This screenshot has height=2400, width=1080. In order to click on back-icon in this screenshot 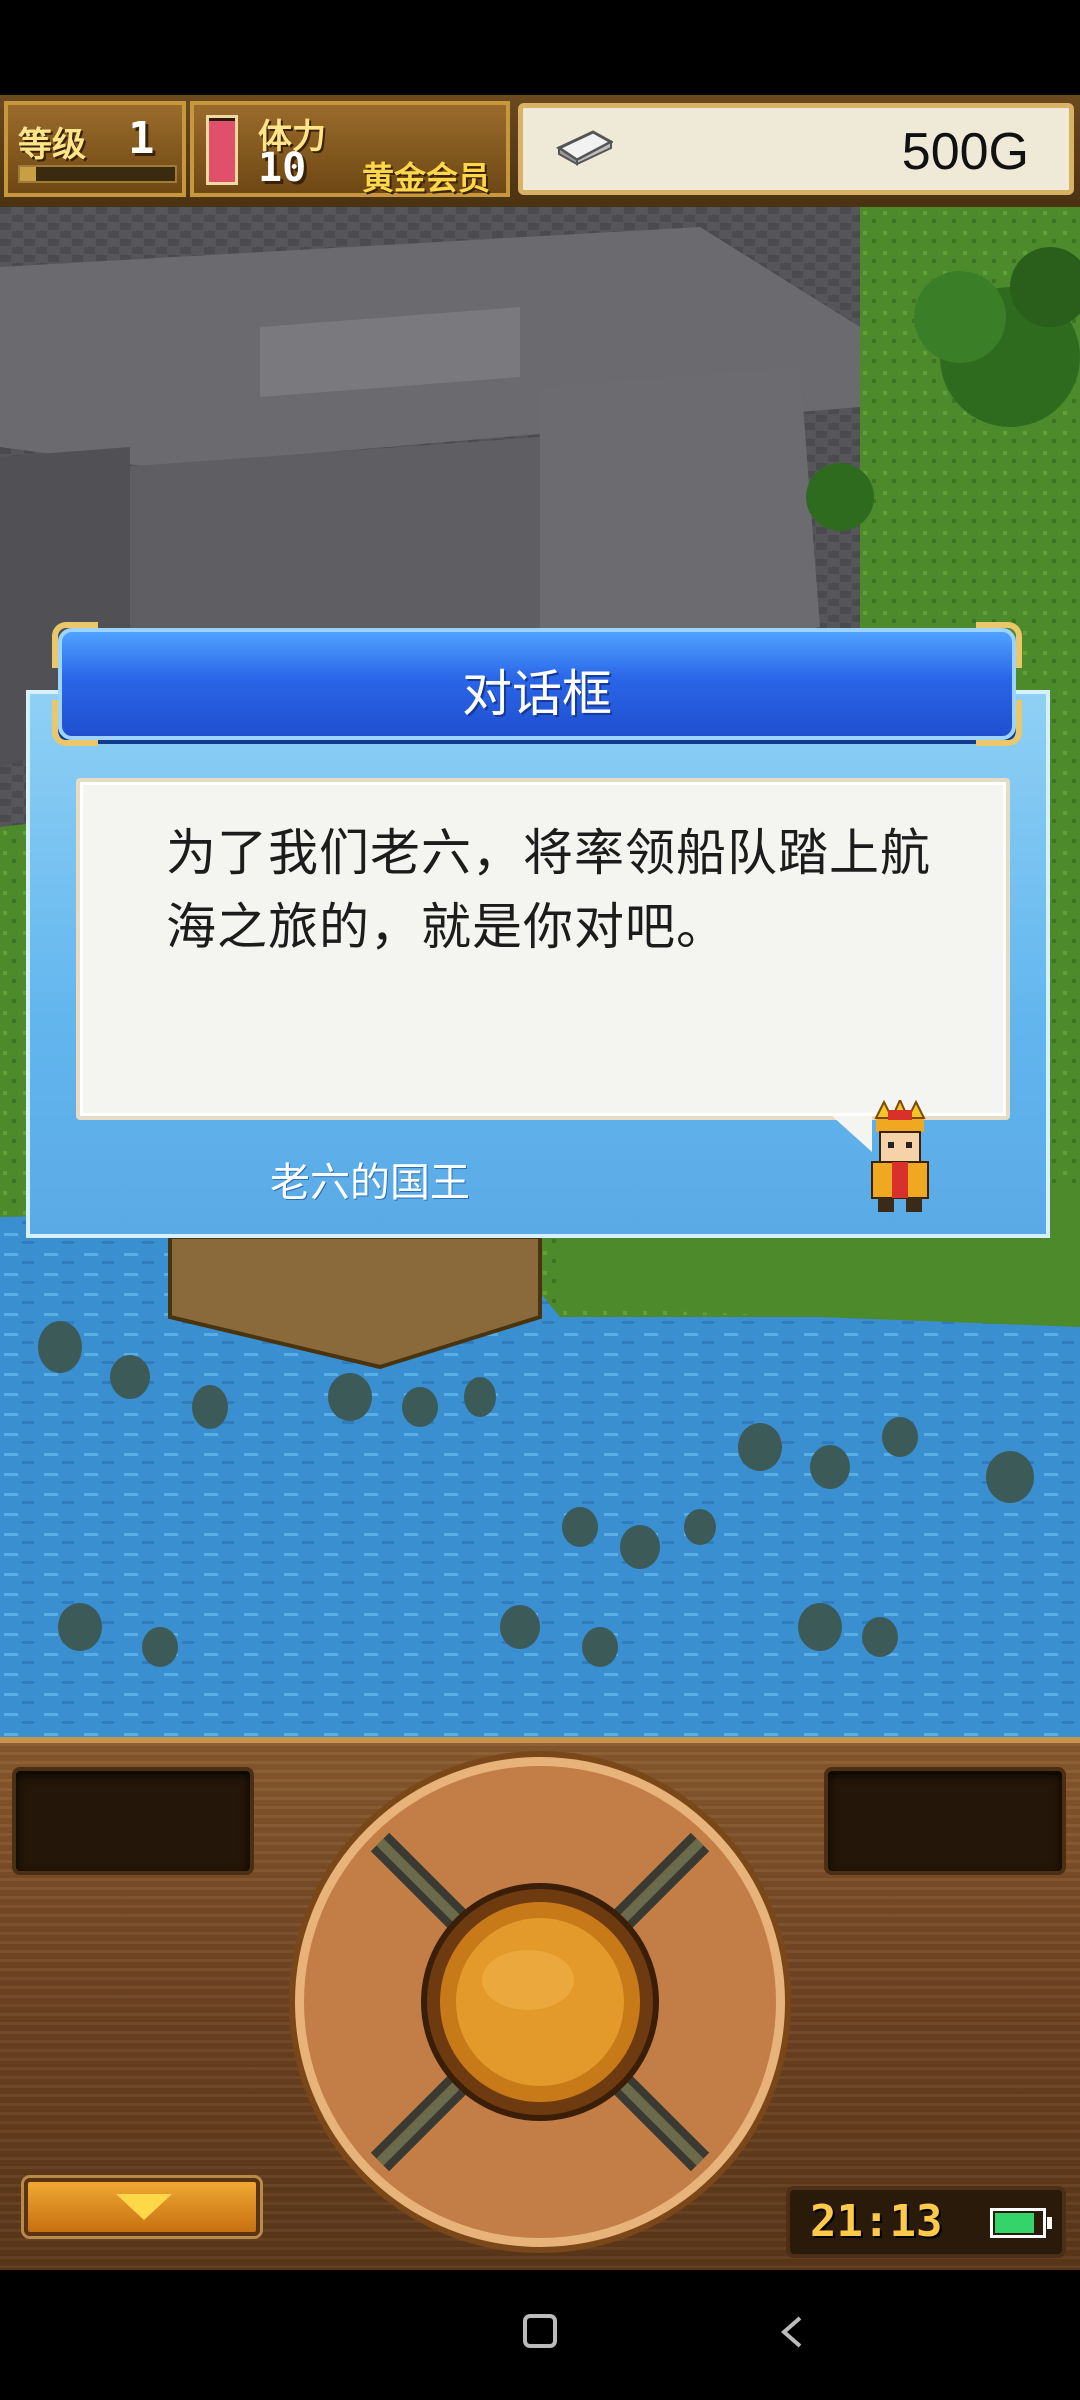, I will do `click(792, 2332)`.